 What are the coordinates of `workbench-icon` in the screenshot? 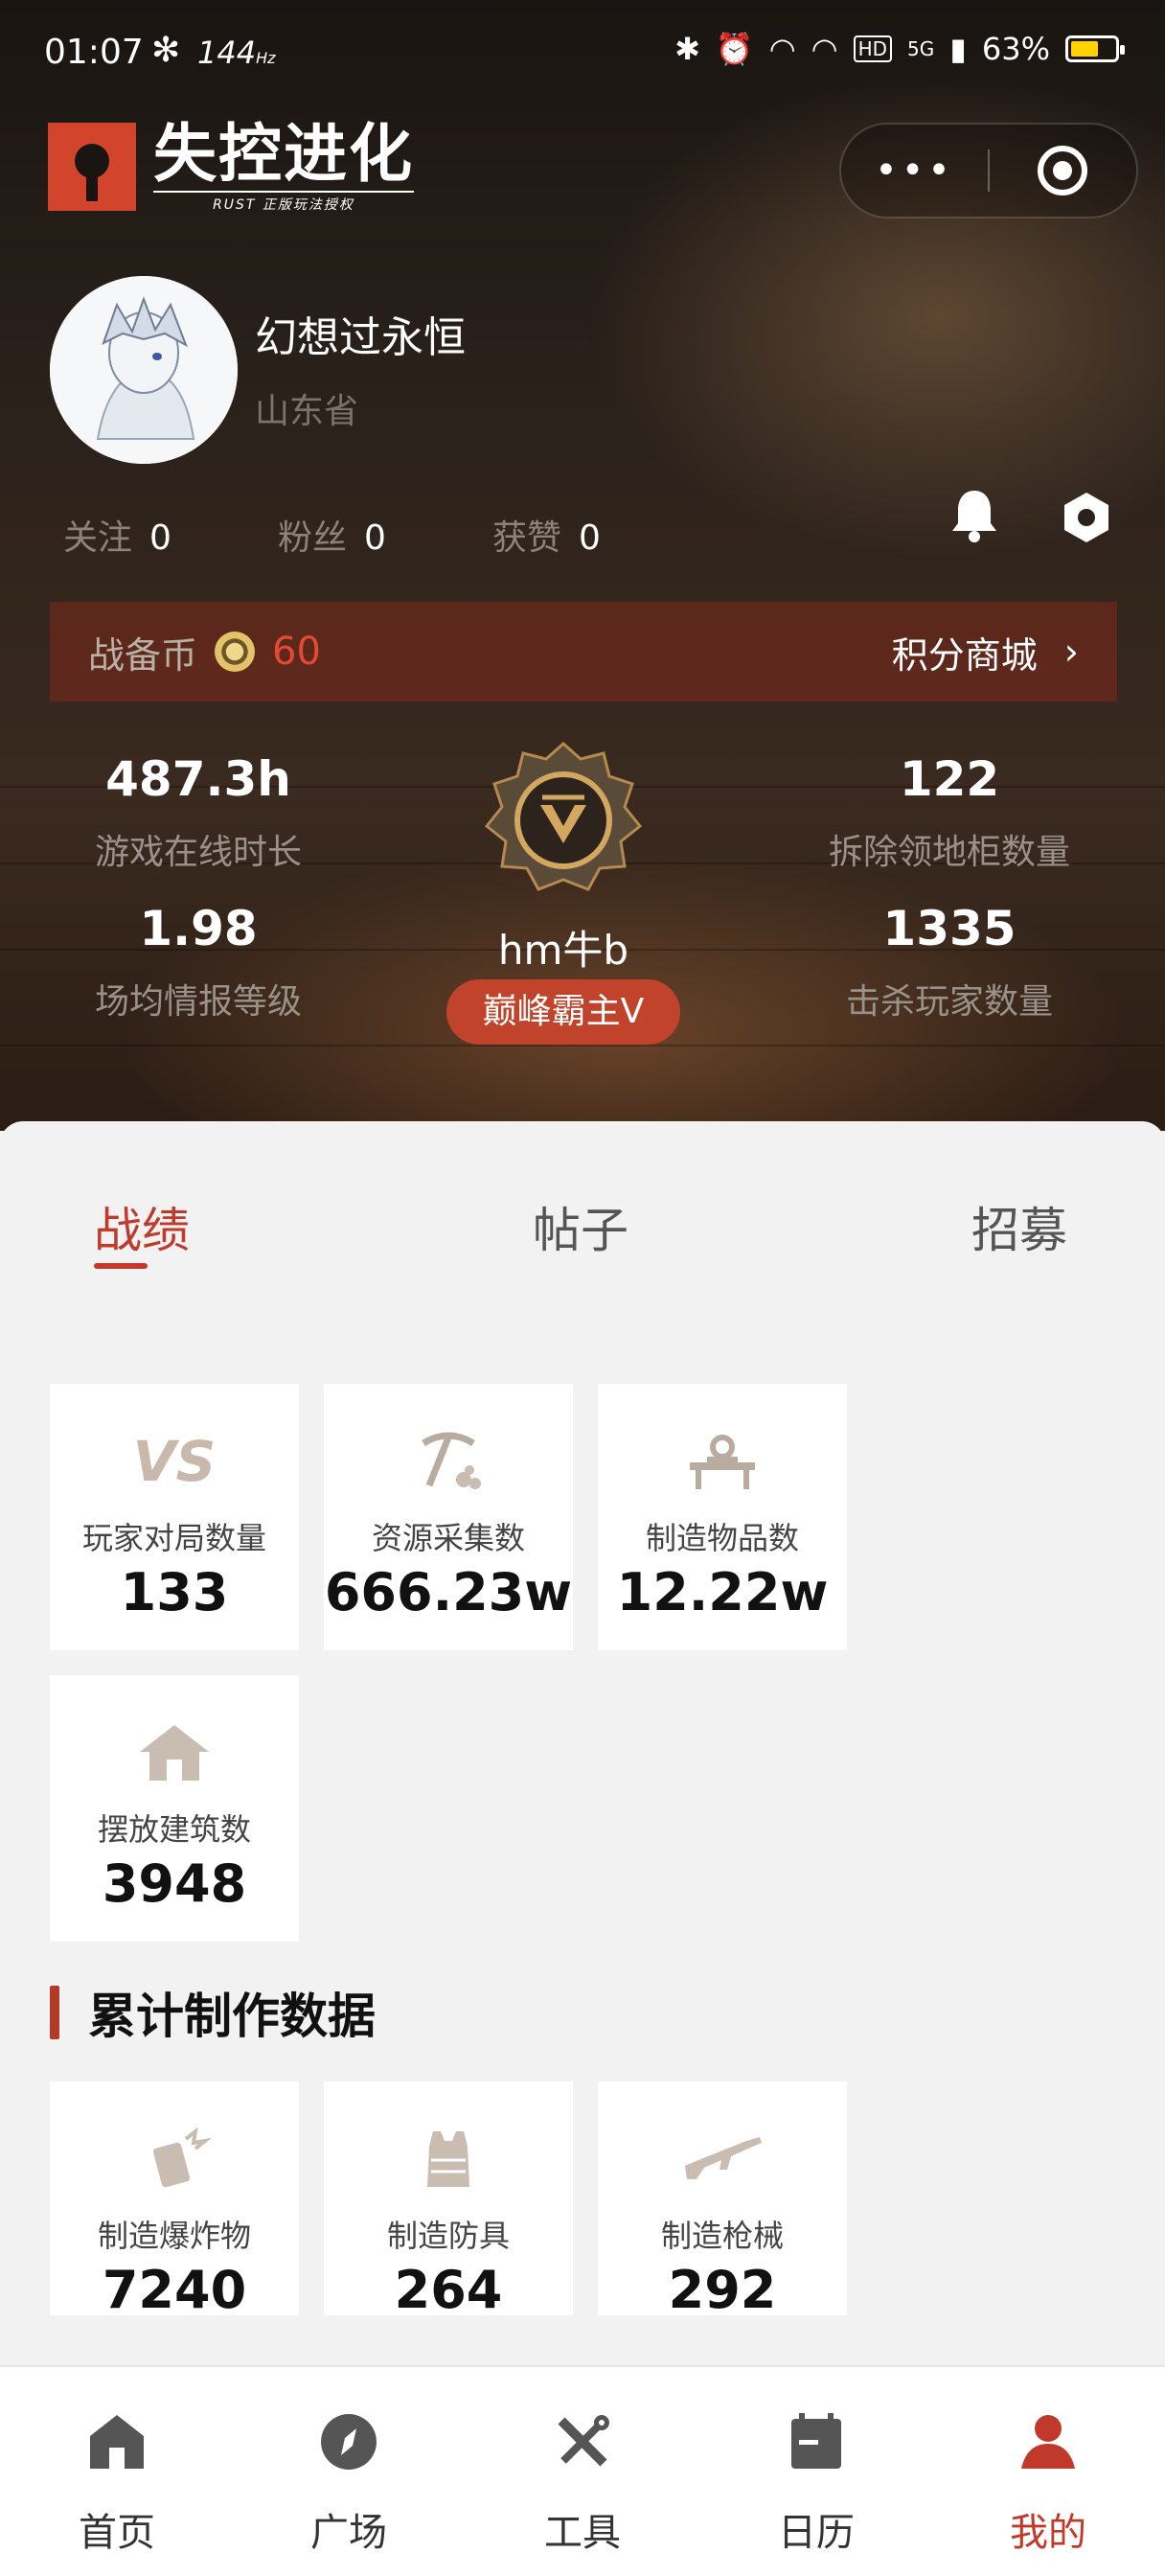 It's located at (723, 1461).